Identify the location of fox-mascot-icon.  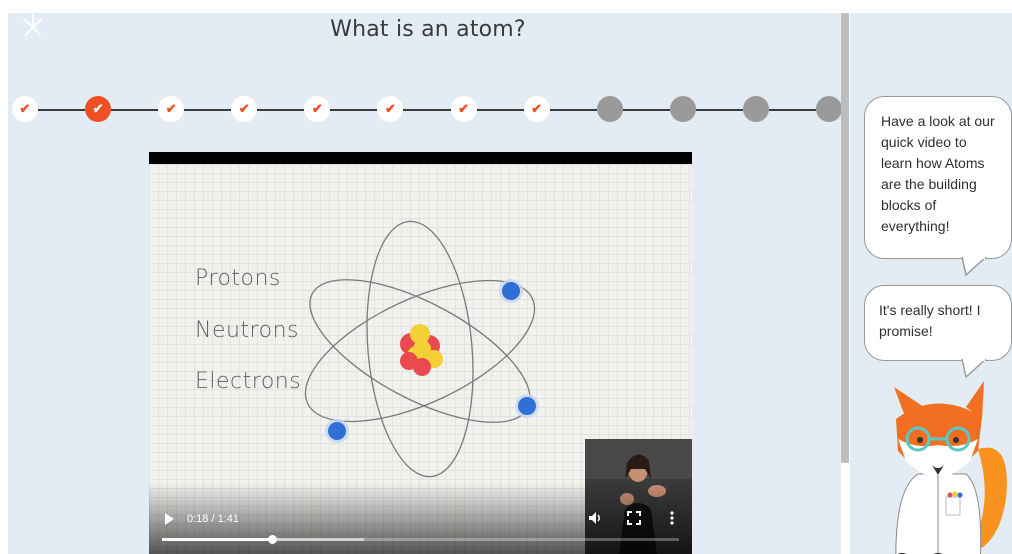
(950, 467).